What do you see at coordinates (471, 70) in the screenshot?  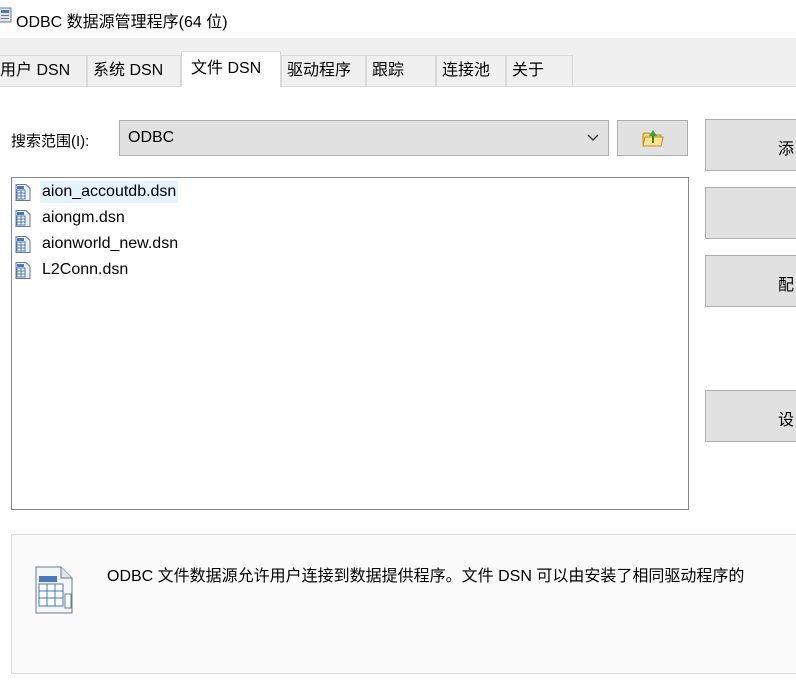 I see `tab-connection-pooling: 连接池` at bounding box center [471, 70].